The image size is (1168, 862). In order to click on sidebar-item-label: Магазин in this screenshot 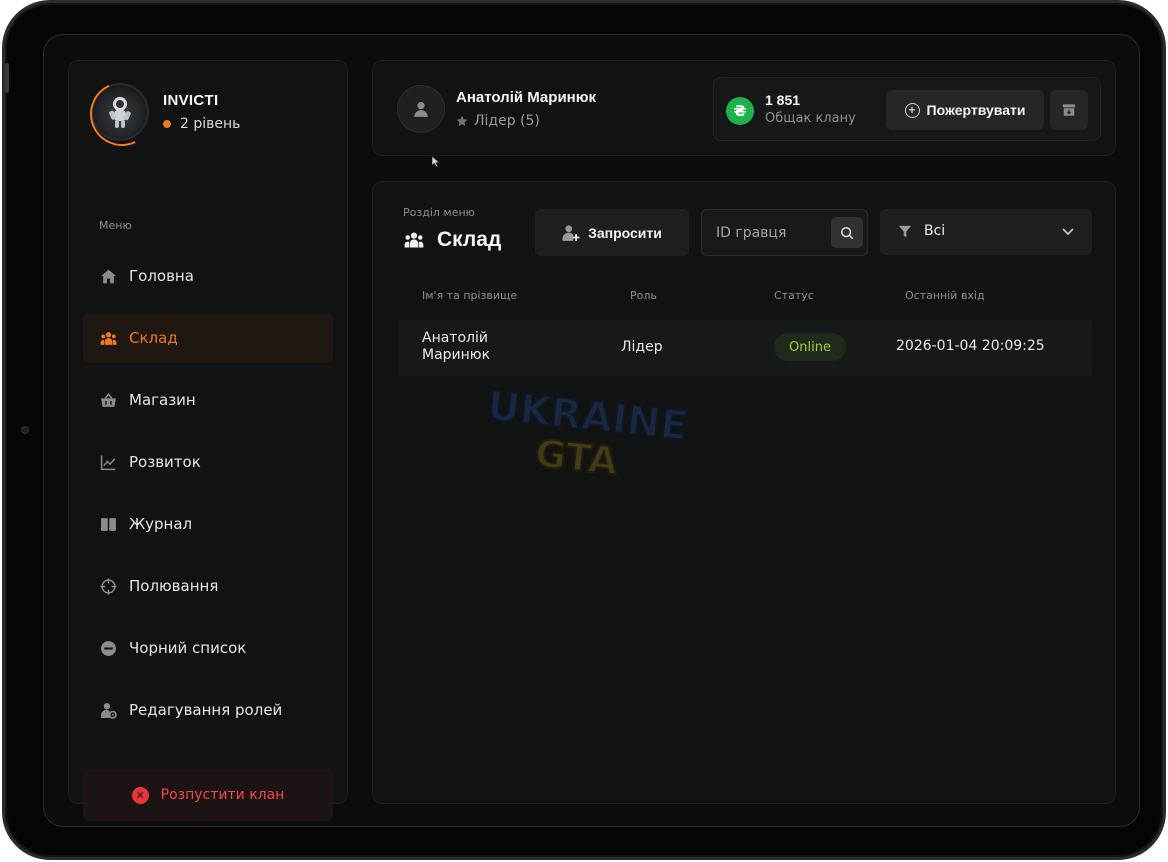, I will do `click(162, 400)`.